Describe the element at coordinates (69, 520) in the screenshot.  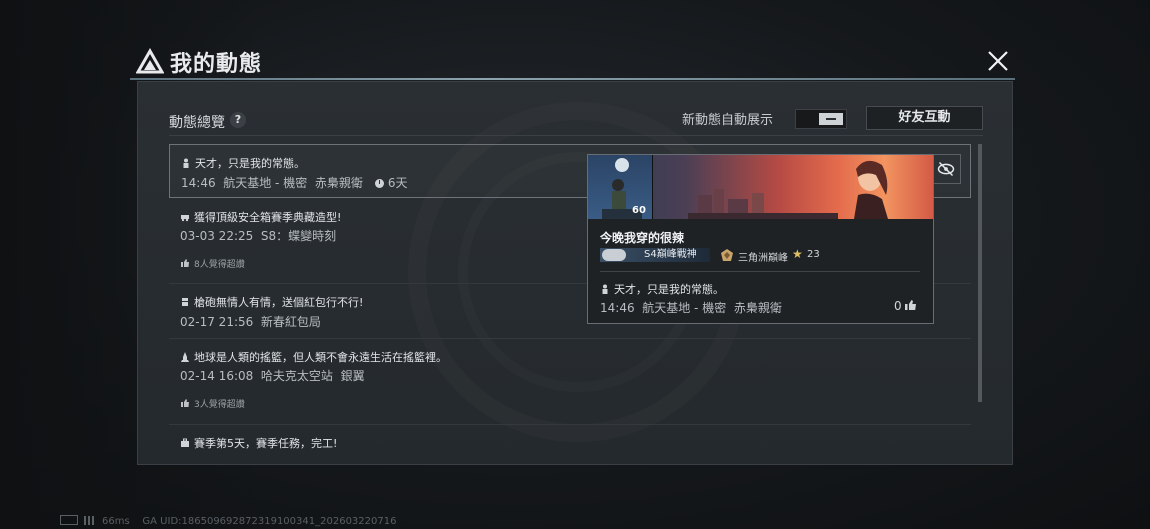
I see `battery-icon` at that location.